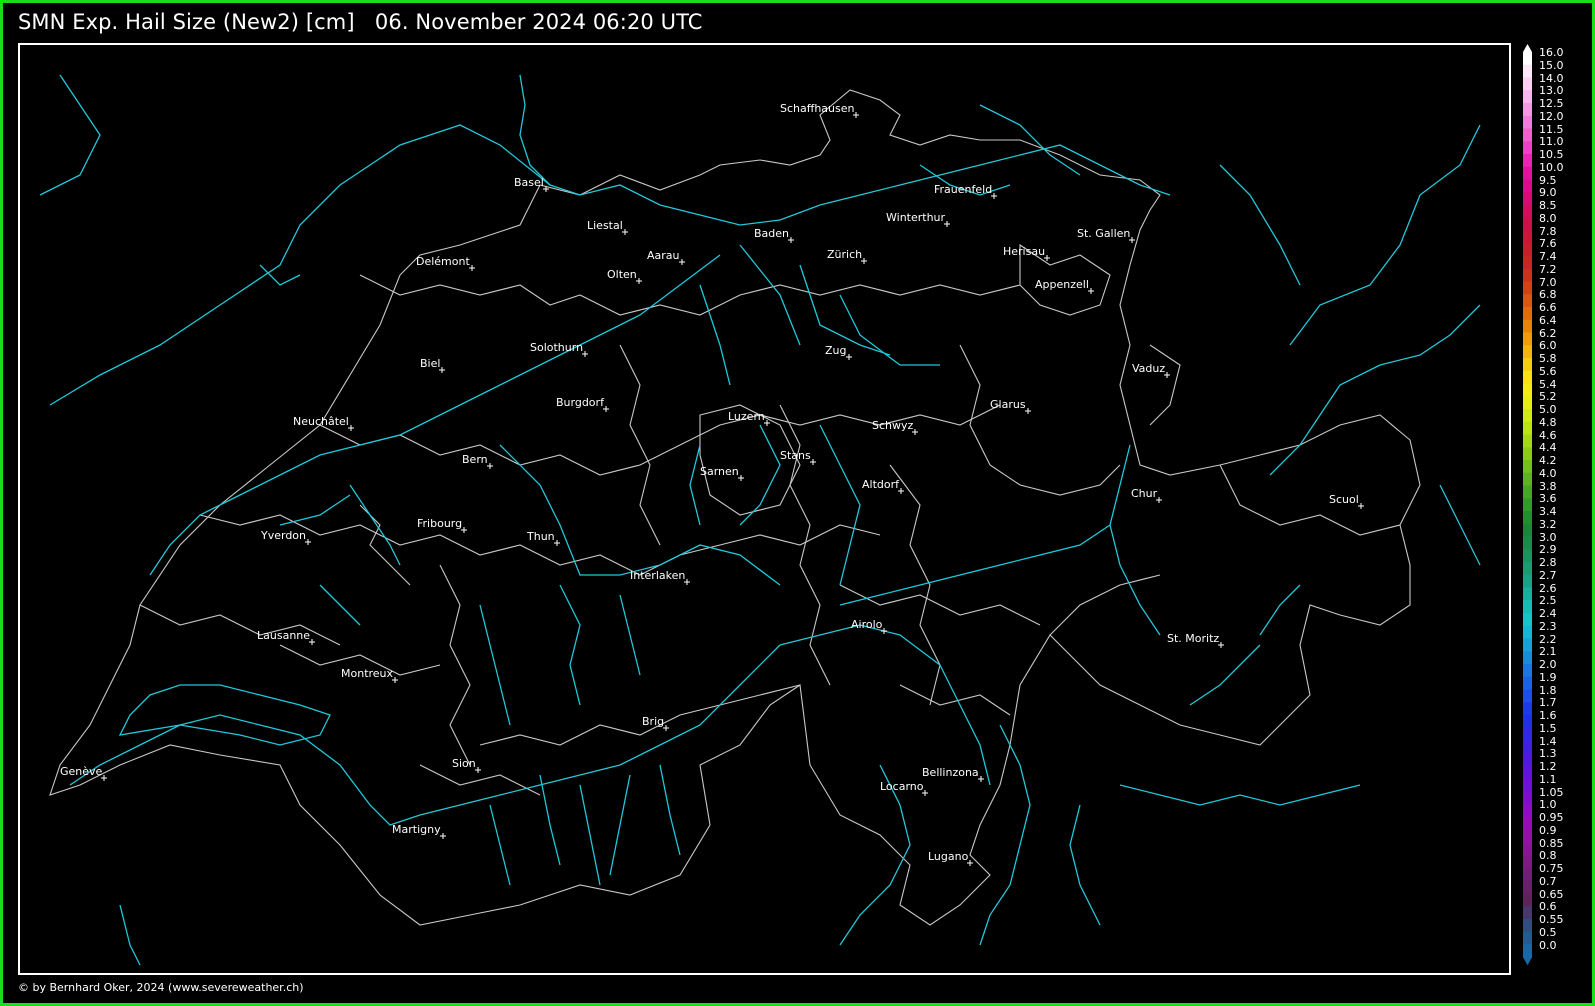 This screenshot has width=1595, height=1006. I want to click on city-label-appenzell: Appenzell, so click(1062, 284).